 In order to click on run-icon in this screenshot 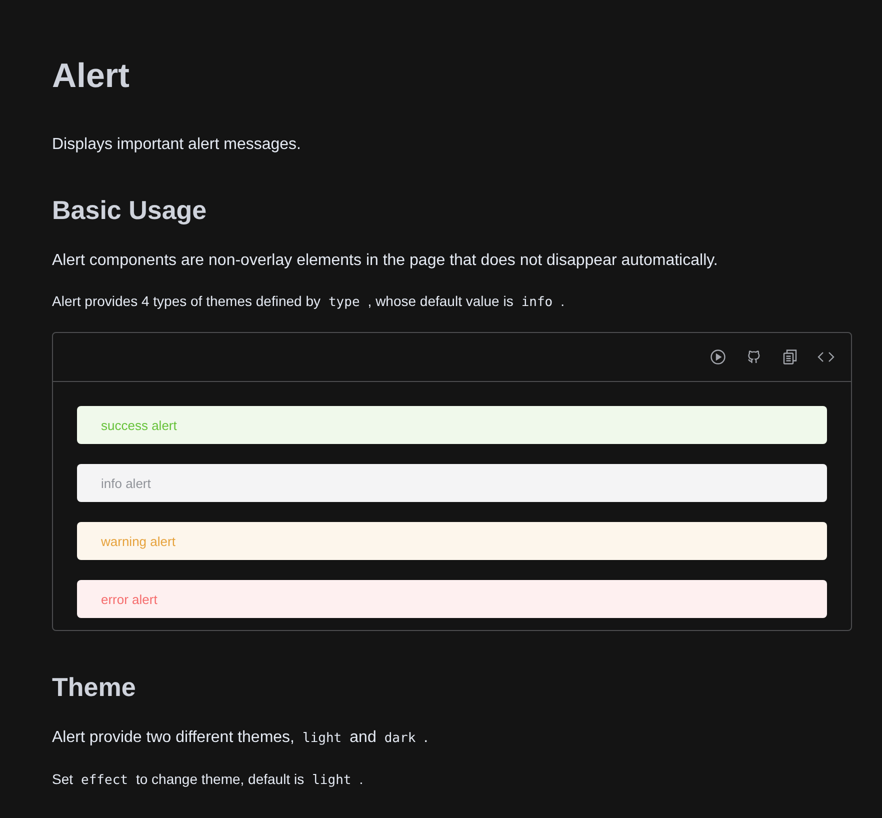, I will do `click(718, 357)`.